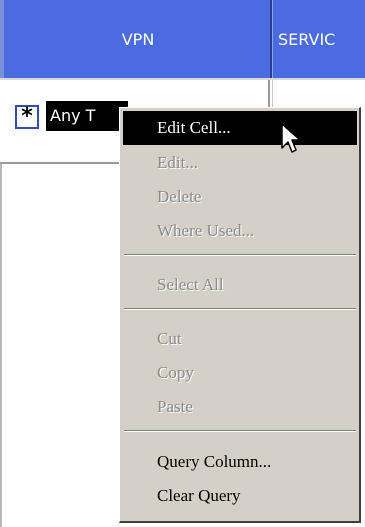 This screenshot has height=527, width=365. I want to click on menu-item-copy: Copy, so click(240, 373).